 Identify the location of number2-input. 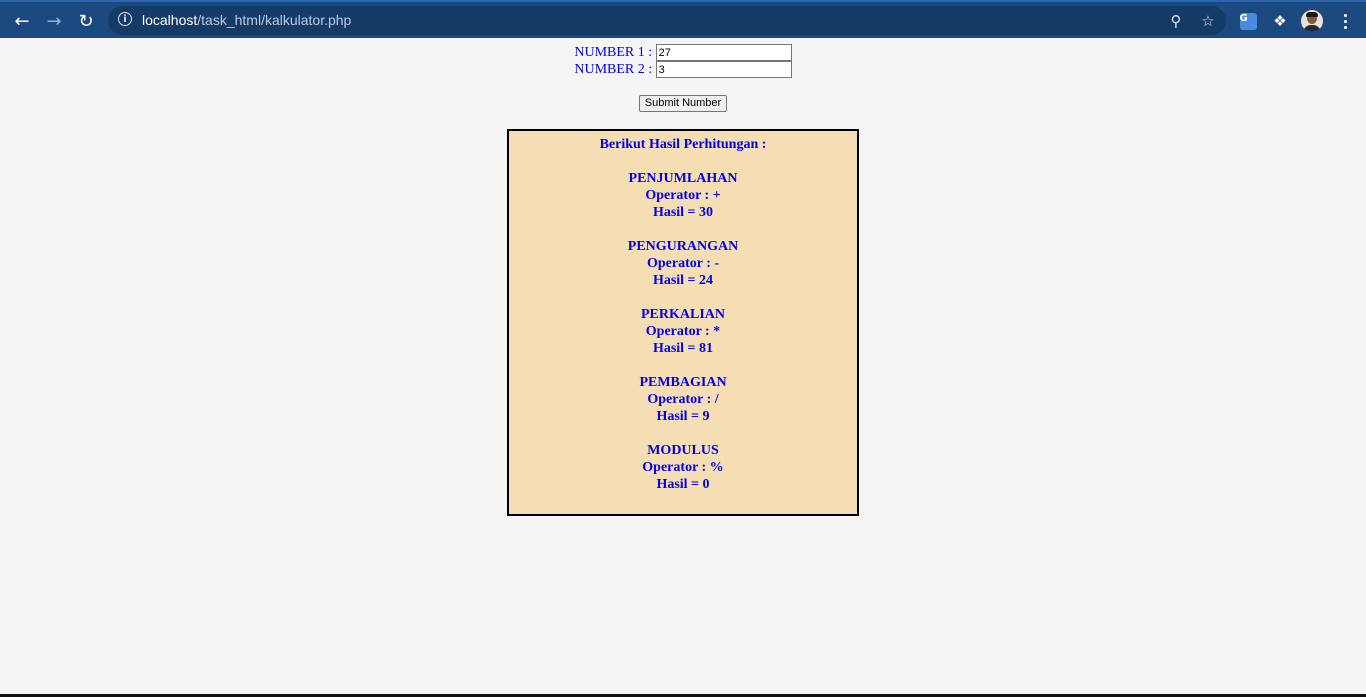
(723, 70).